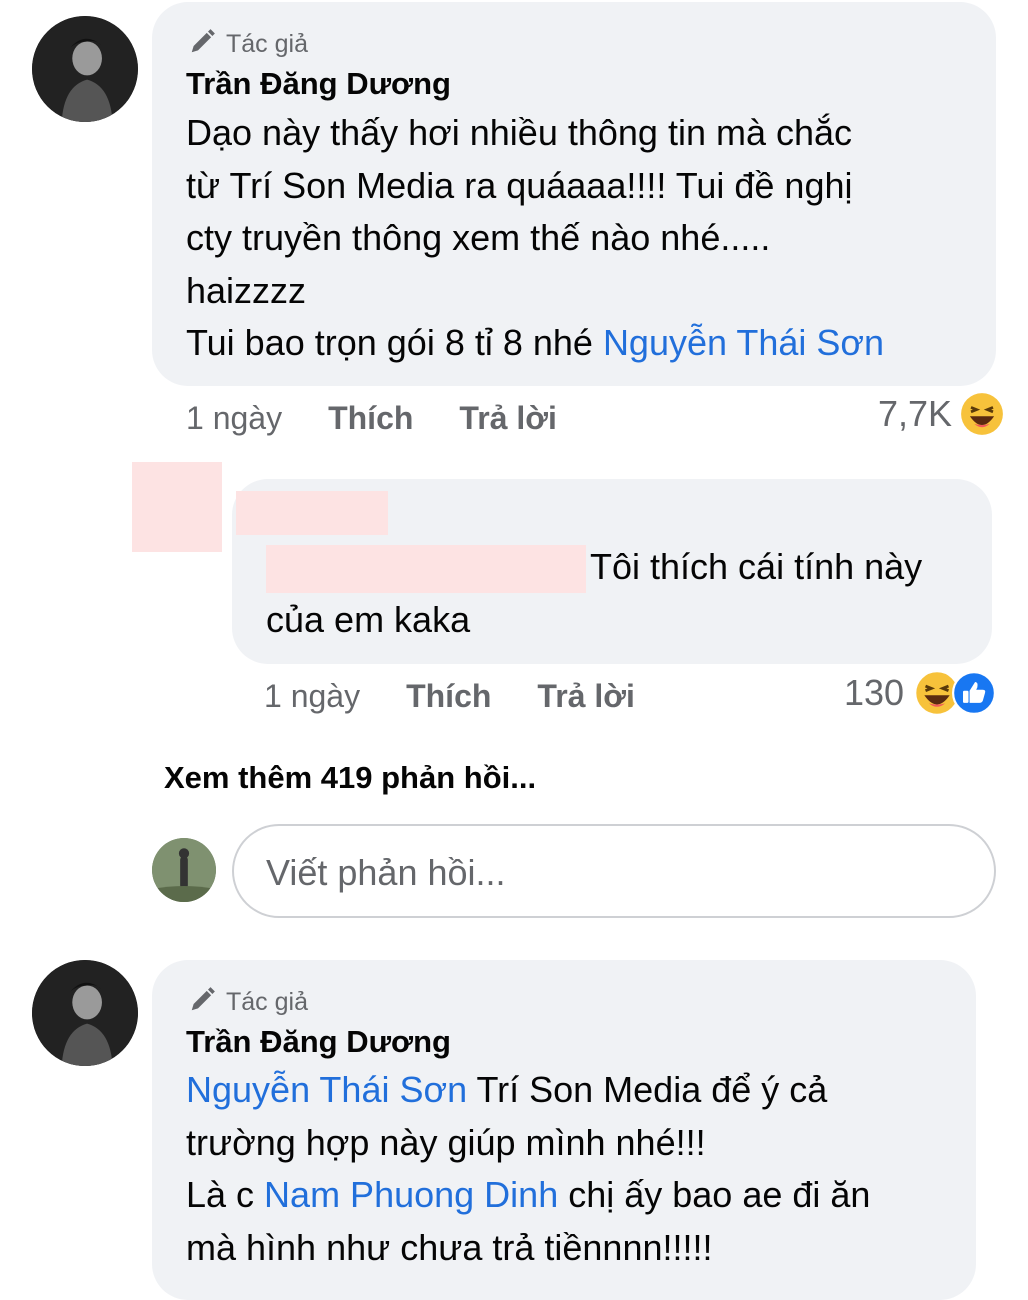 The height and width of the screenshot is (1300, 1028). What do you see at coordinates (519, 132) in the screenshot?
I see `comment-line: Dạo này thấy hơi nhiều thông tin mà chắc` at bounding box center [519, 132].